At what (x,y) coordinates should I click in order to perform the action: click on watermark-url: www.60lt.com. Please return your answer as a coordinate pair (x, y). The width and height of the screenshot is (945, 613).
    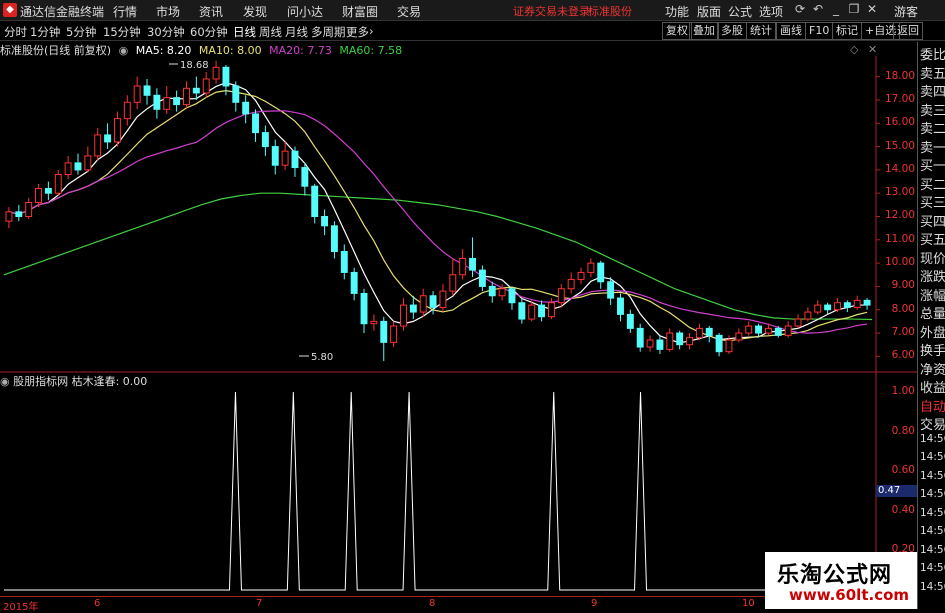
    Looking at the image, I should click on (849, 595).